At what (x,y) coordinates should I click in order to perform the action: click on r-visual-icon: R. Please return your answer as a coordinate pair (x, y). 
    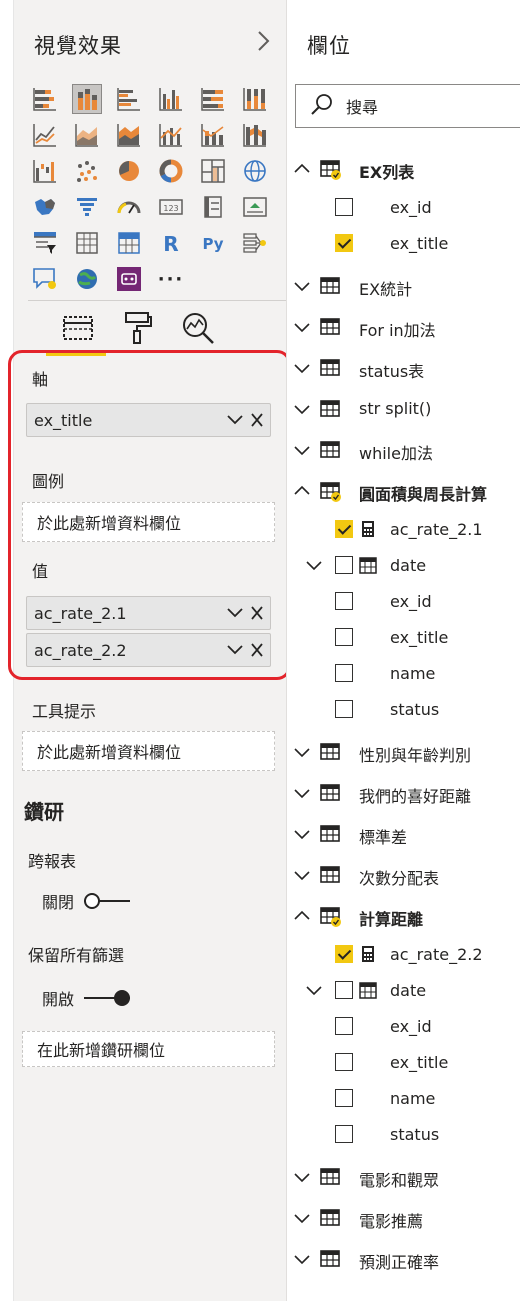
    Looking at the image, I should click on (171, 243).